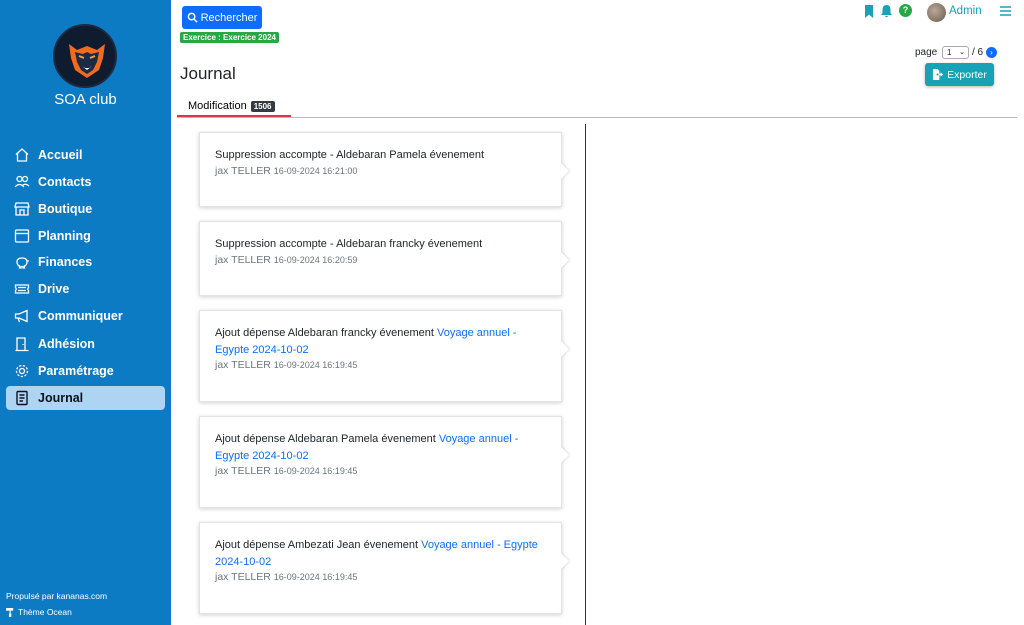  I want to click on sidebar-item-contacts: Contacts, so click(85, 182).